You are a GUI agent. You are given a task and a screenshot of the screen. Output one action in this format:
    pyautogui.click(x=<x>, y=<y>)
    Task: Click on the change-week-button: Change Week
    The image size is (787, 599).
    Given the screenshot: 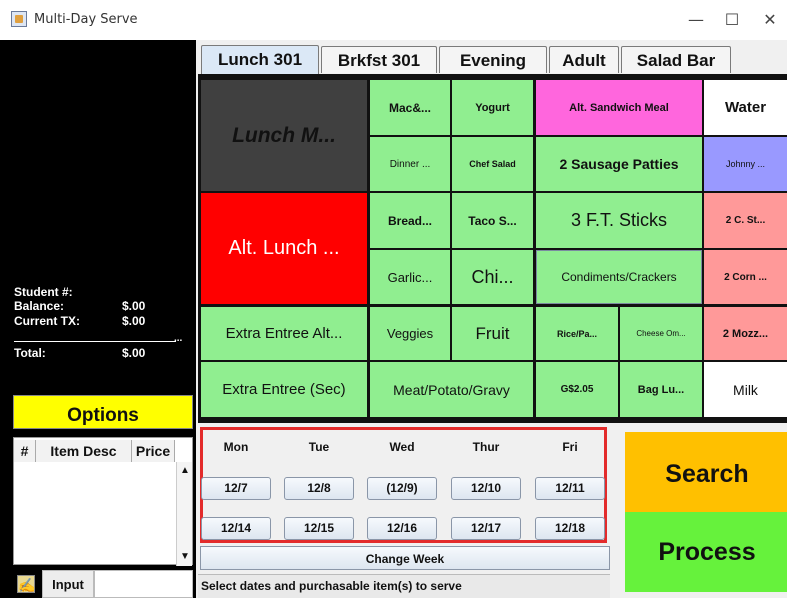 What is the action you would take?
    pyautogui.click(x=405, y=558)
    